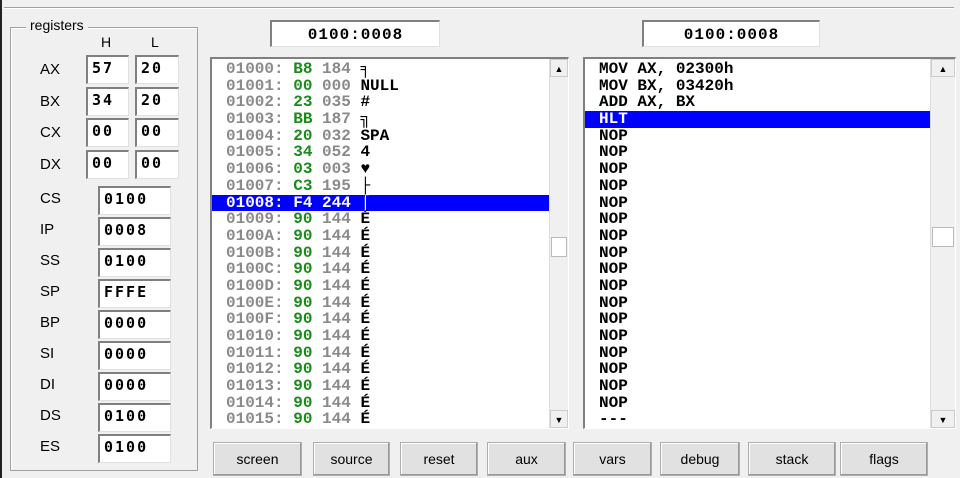 The height and width of the screenshot is (478, 960). What do you see at coordinates (365, 119) in the screenshot?
I see `memory-char: ╗` at bounding box center [365, 119].